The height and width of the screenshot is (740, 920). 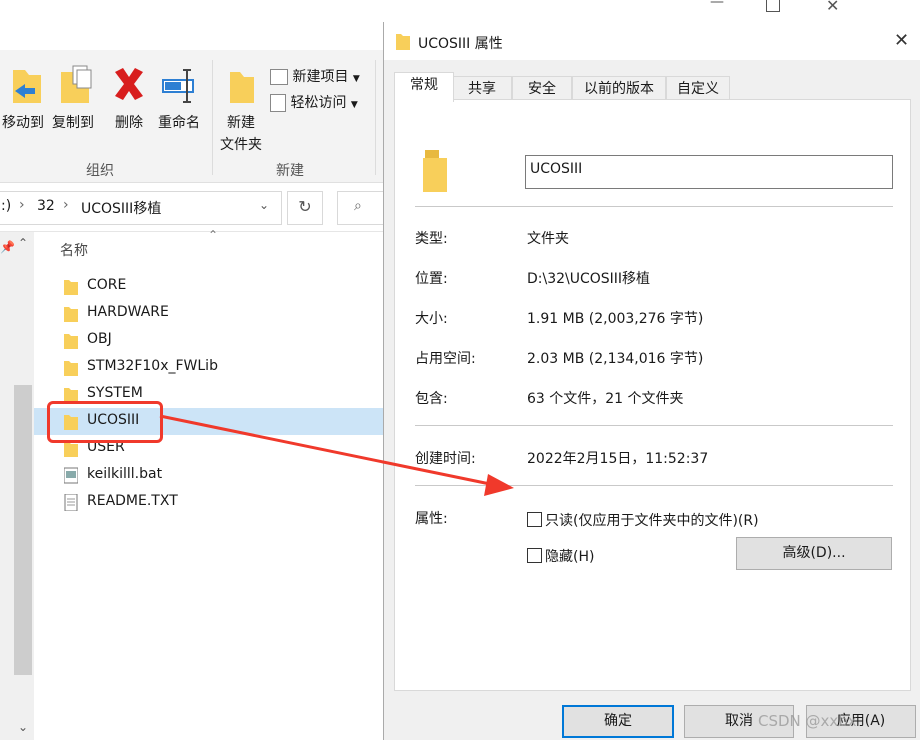 I want to click on watermark: CSDN @xxbx, so click(x=807, y=721).